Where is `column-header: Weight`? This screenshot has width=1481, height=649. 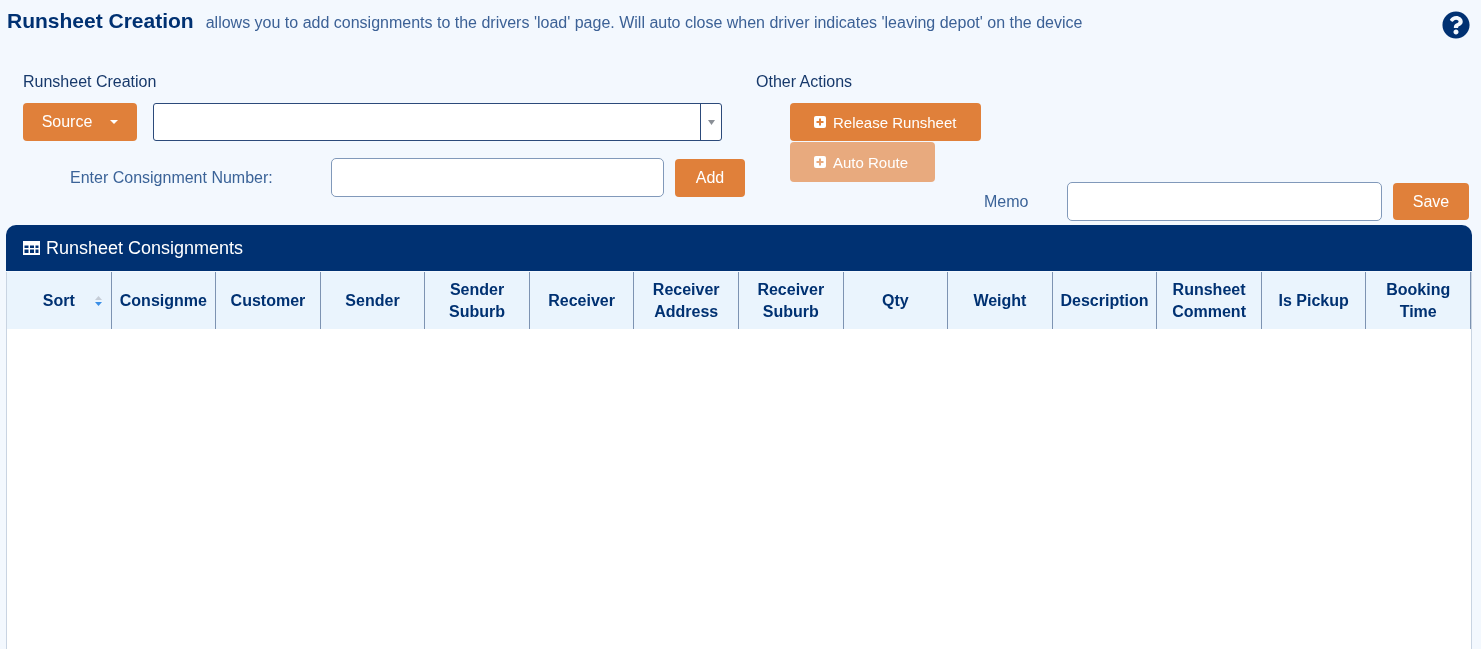 column-header: Weight is located at coordinates (1000, 300).